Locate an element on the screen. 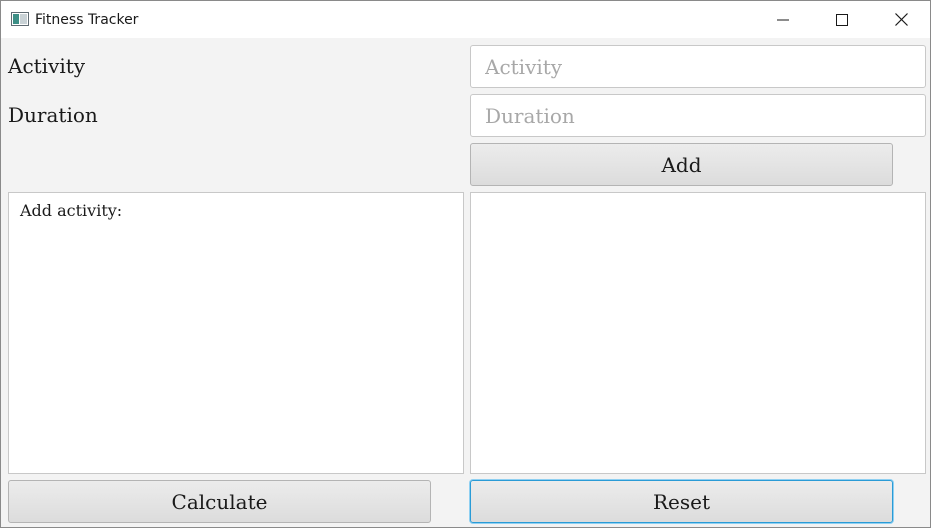  duration-label: Duration is located at coordinates (53, 115).